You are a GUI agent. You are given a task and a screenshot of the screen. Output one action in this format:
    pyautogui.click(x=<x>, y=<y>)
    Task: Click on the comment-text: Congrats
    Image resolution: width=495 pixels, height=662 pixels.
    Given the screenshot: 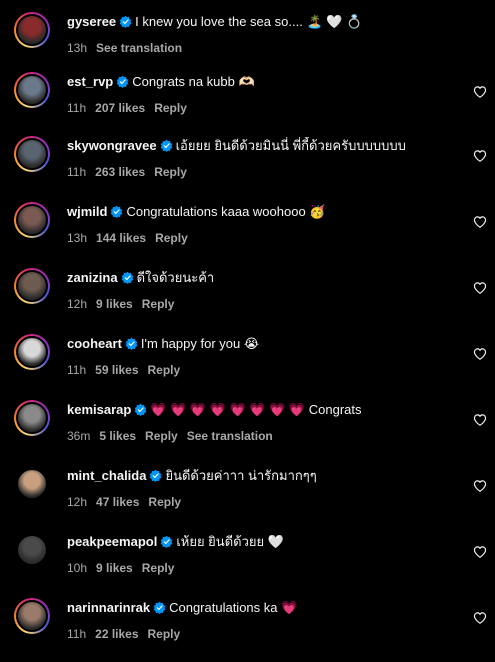 What is the action you would take?
    pyautogui.click(x=335, y=409)
    